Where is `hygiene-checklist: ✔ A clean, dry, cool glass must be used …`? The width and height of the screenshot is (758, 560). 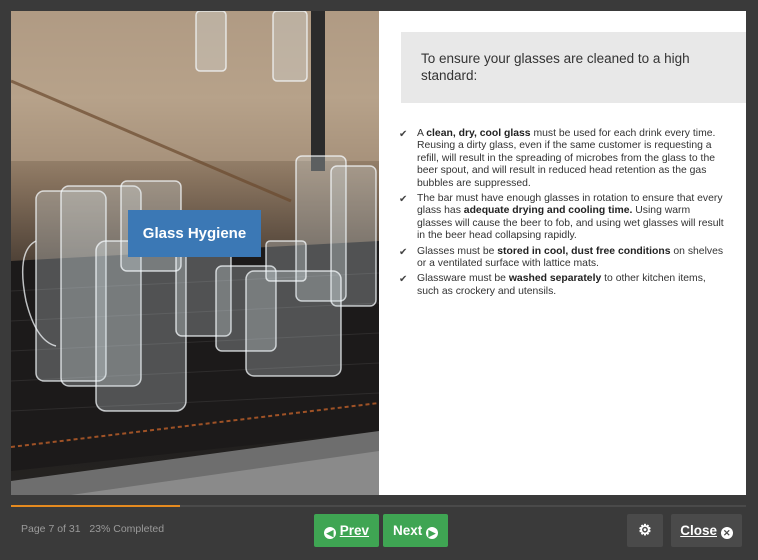 hygiene-checklist: ✔ A clean, dry, cool glass must be used … is located at coordinates (563, 214).